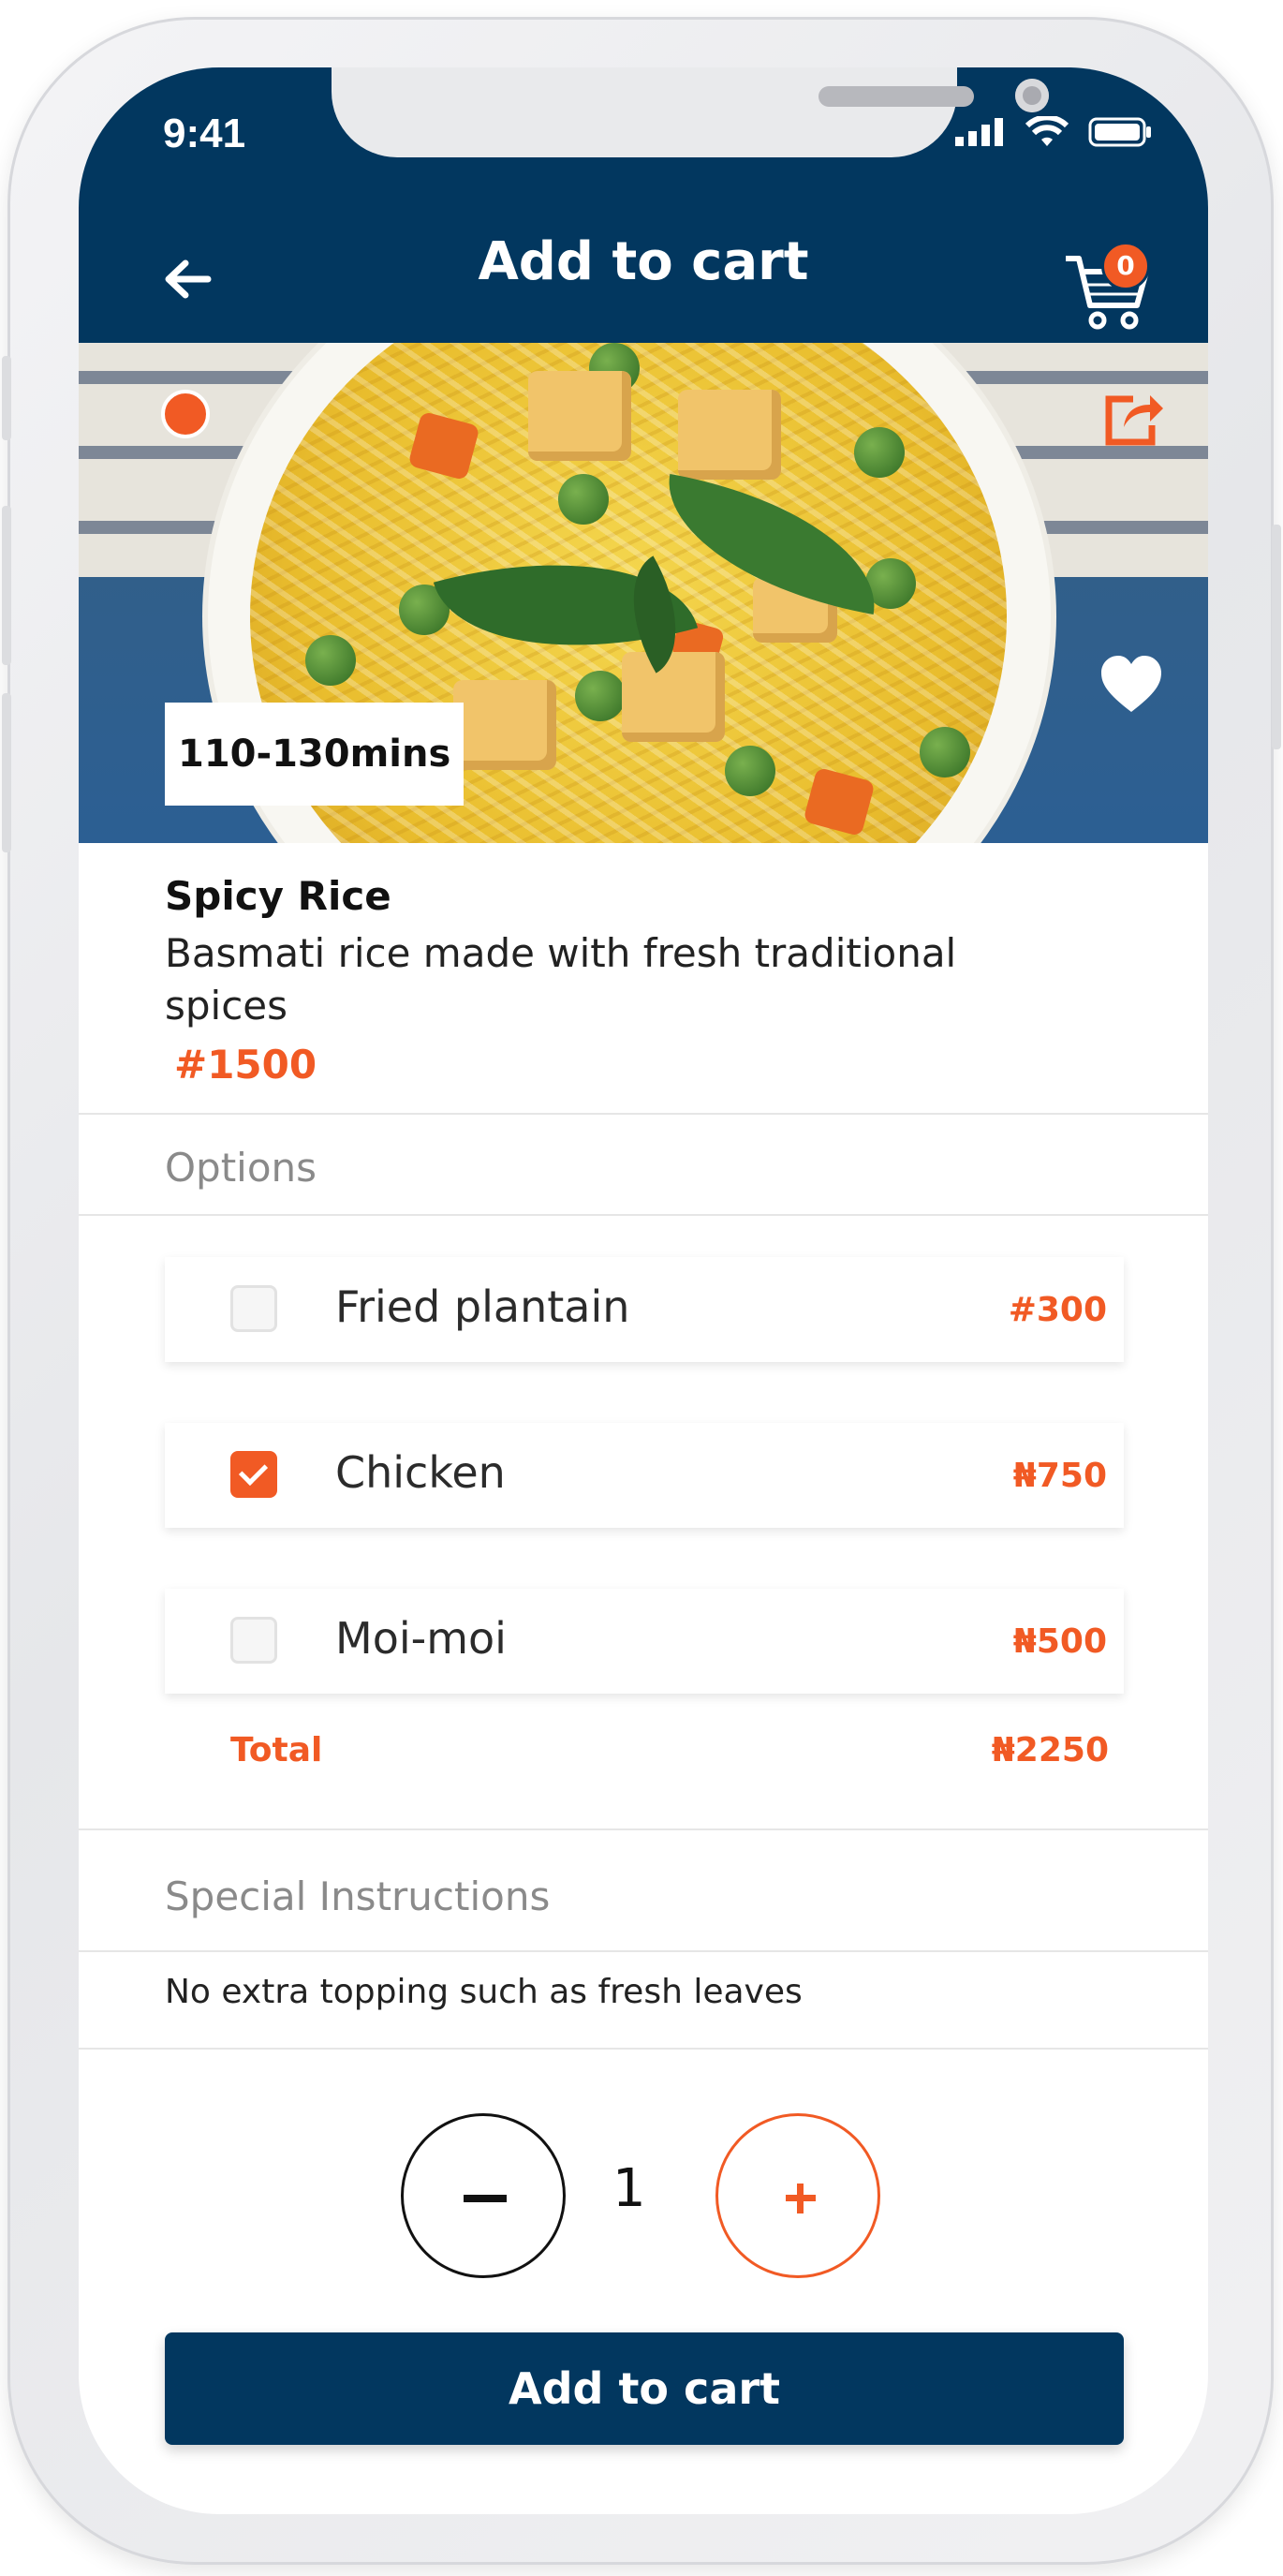  What do you see at coordinates (1032, 95) in the screenshot?
I see `front-camera` at bounding box center [1032, 95].